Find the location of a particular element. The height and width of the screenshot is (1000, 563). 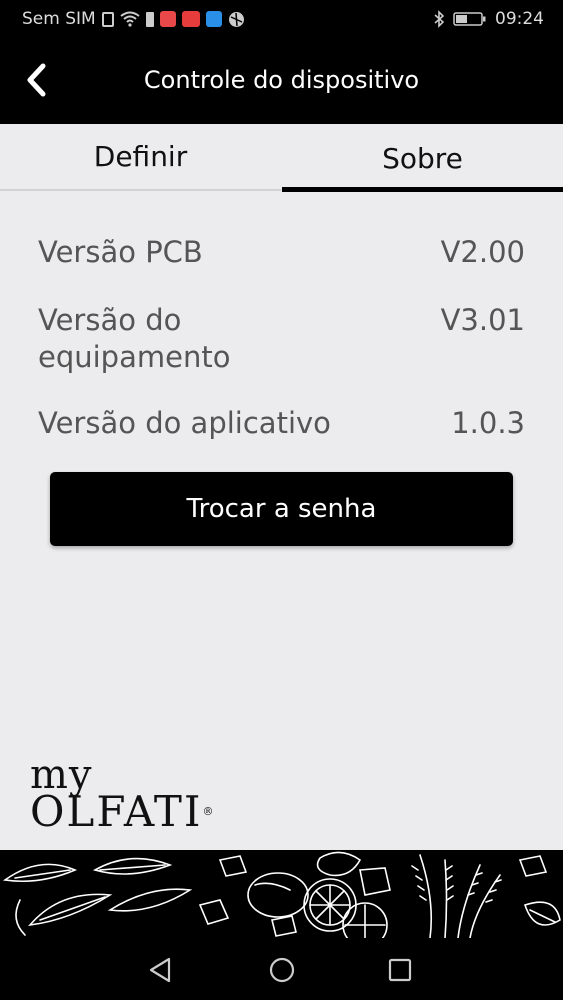

tab-definir: Definir is located at coordinates (140, 157).